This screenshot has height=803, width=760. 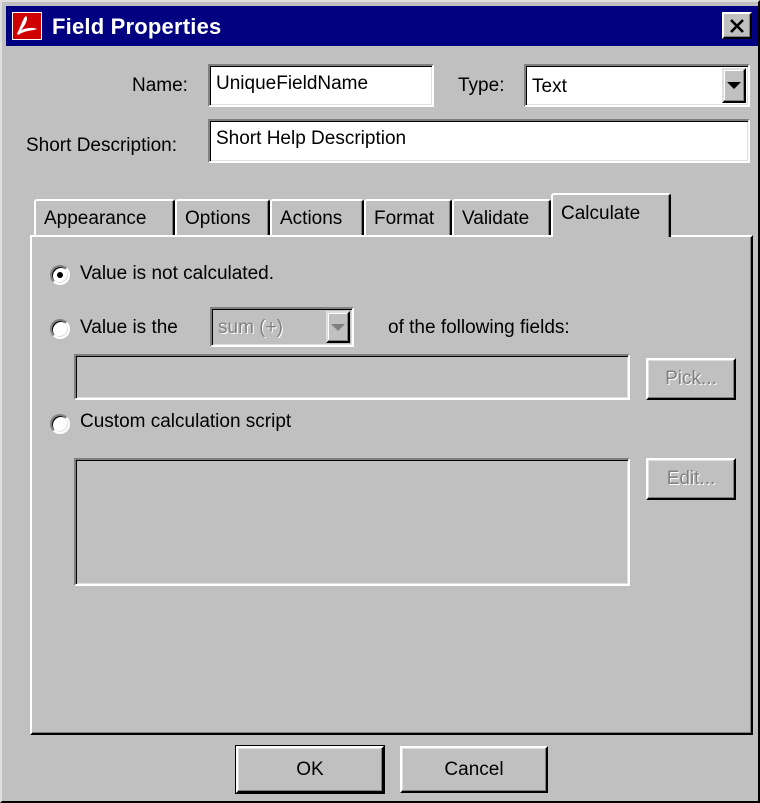 I want to click on ok-button-label: OK, so click(x=310, y=769).